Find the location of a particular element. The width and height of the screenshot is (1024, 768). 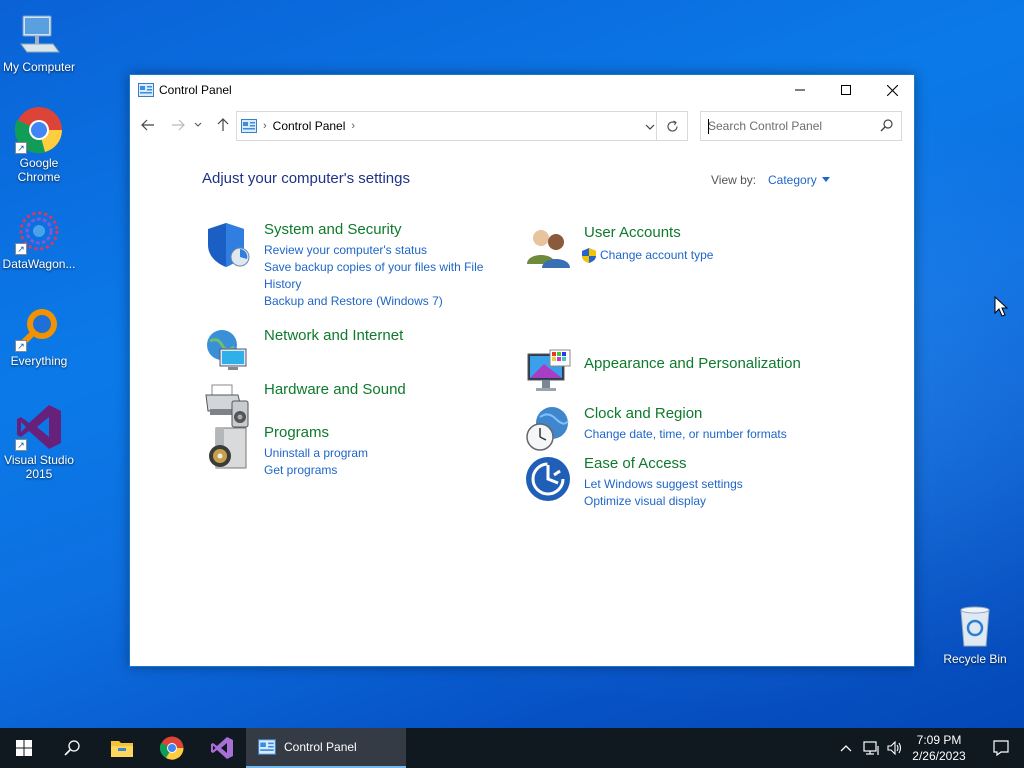

back-button is located at coordinates (148, 125).